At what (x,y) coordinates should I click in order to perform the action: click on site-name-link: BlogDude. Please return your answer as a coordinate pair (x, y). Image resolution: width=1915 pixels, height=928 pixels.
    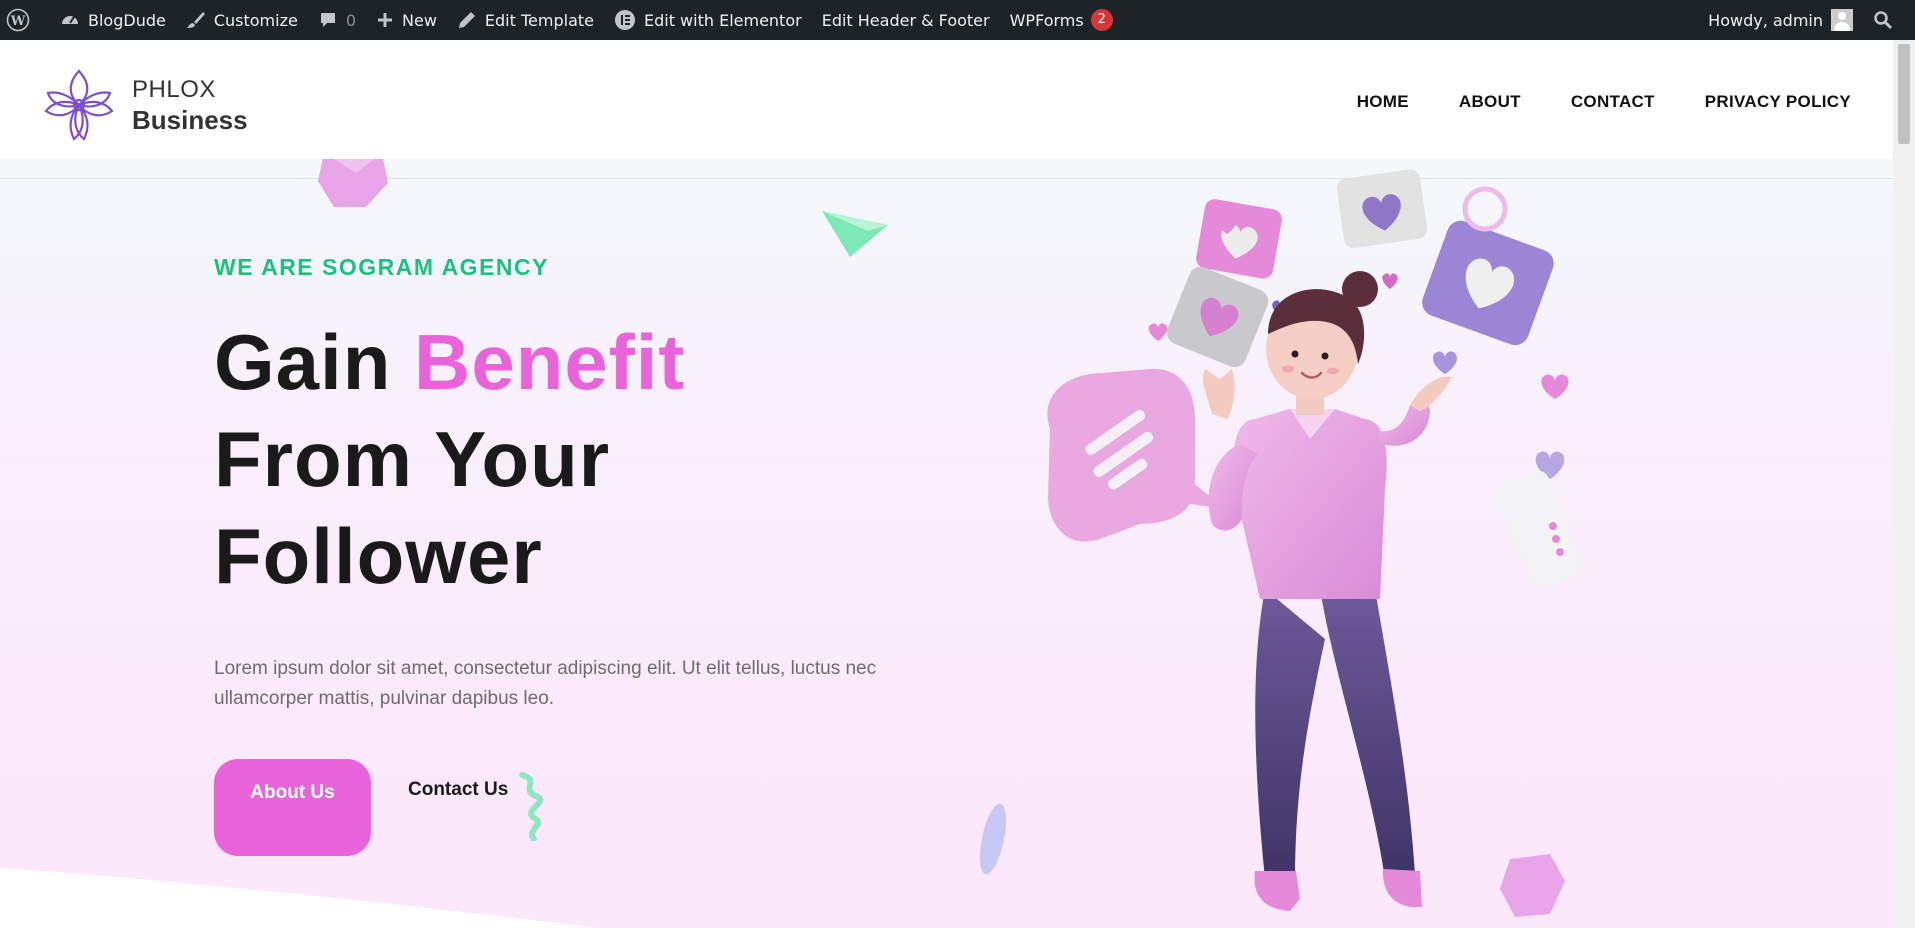
    Looking at the image, I should click on (113, 20).